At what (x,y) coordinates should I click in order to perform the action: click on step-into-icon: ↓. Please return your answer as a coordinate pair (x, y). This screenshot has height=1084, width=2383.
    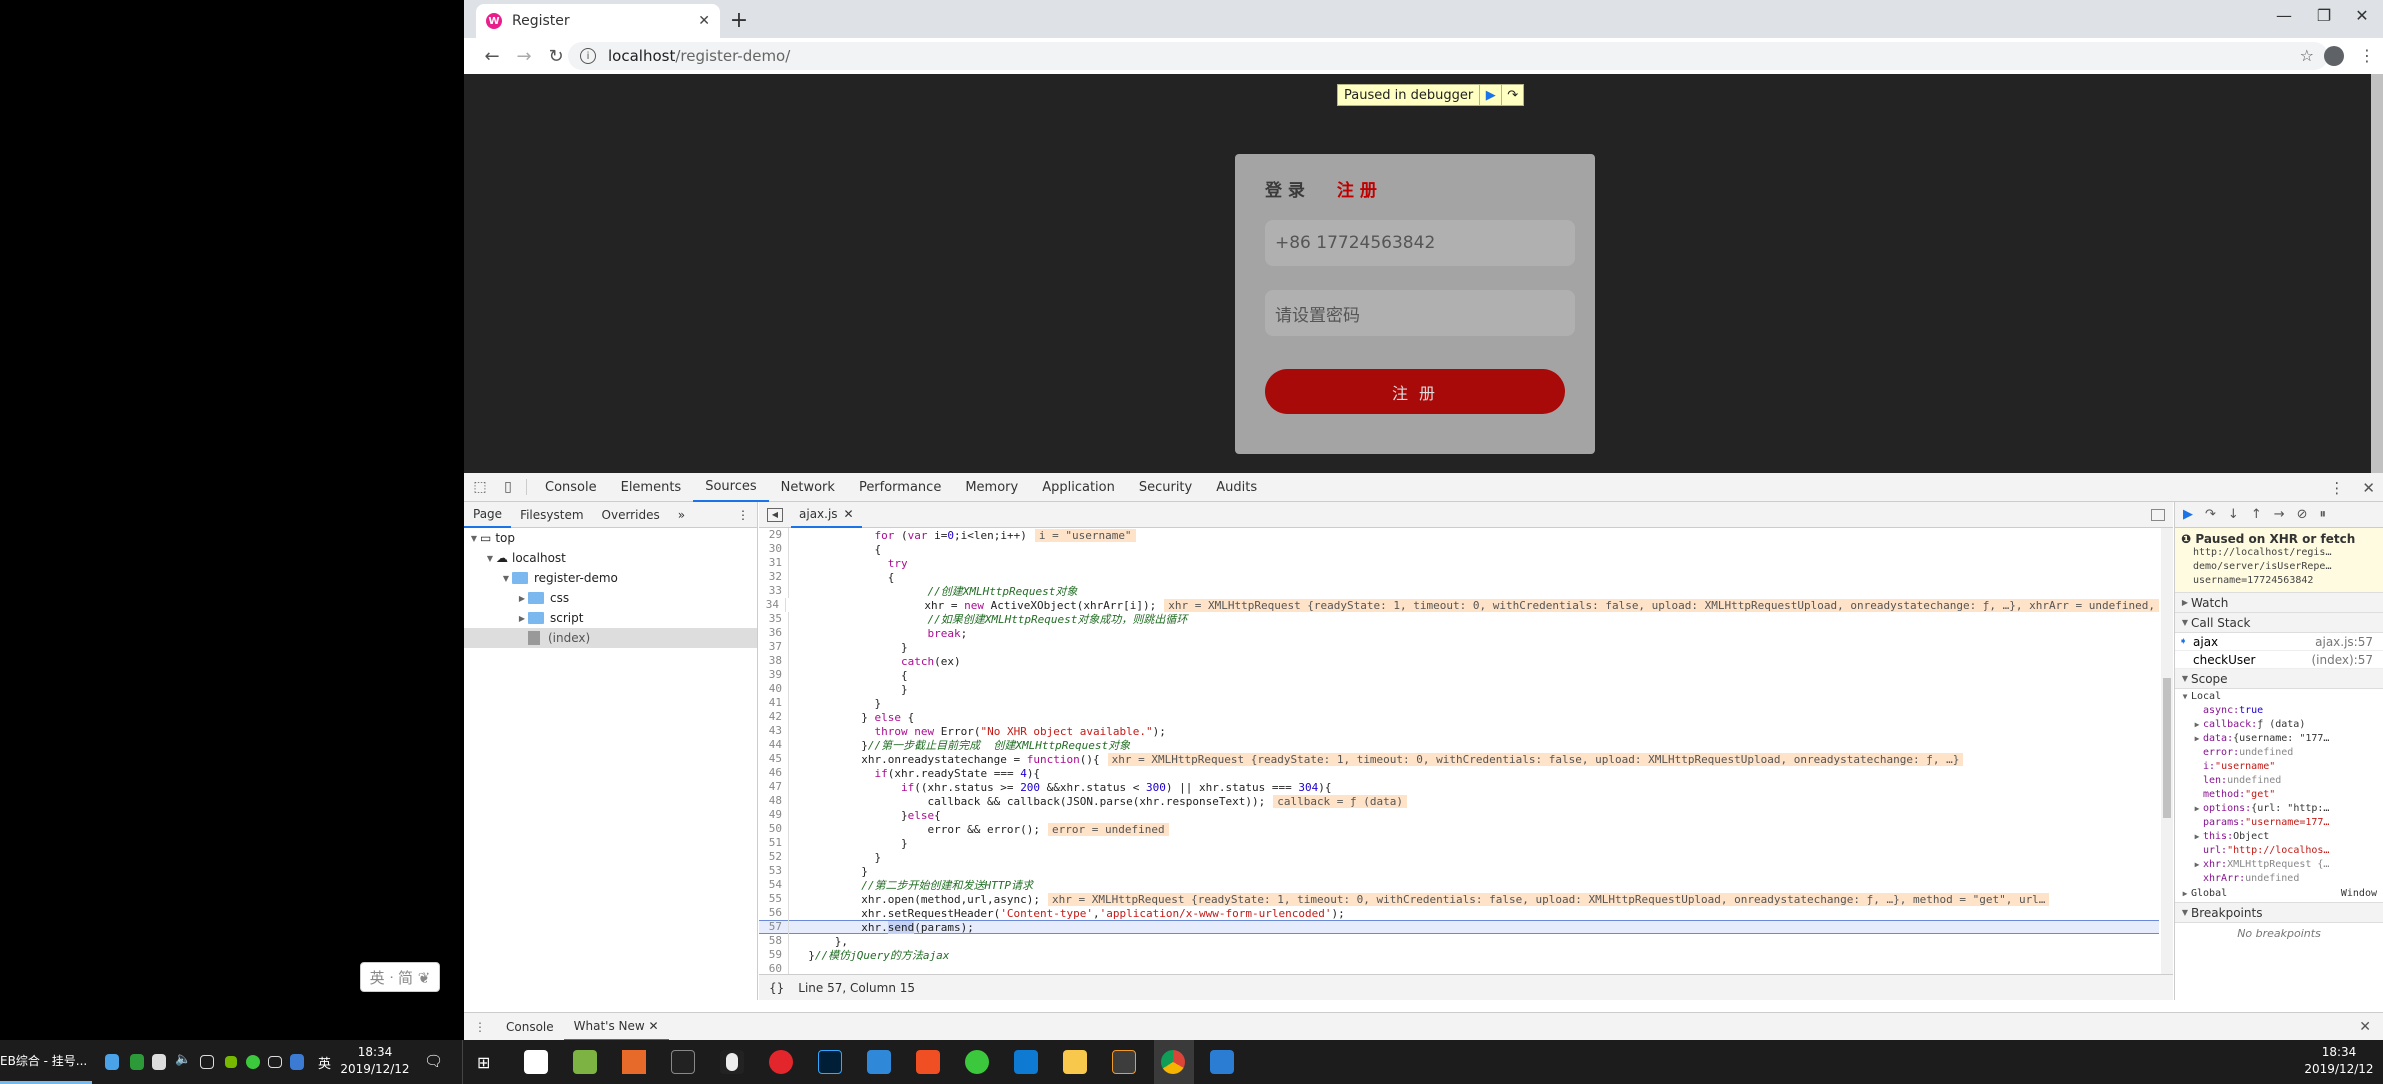
    Looking at the image, I should click on (2233, 514).